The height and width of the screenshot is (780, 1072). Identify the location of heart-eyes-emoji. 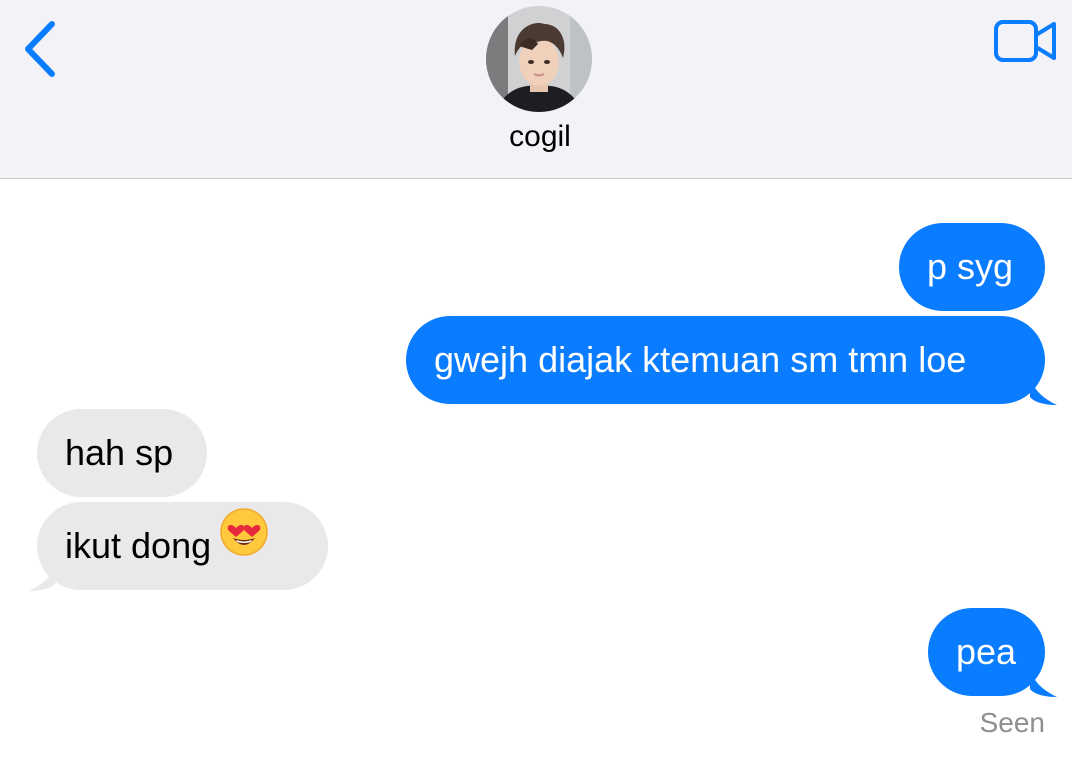
(244, 545).